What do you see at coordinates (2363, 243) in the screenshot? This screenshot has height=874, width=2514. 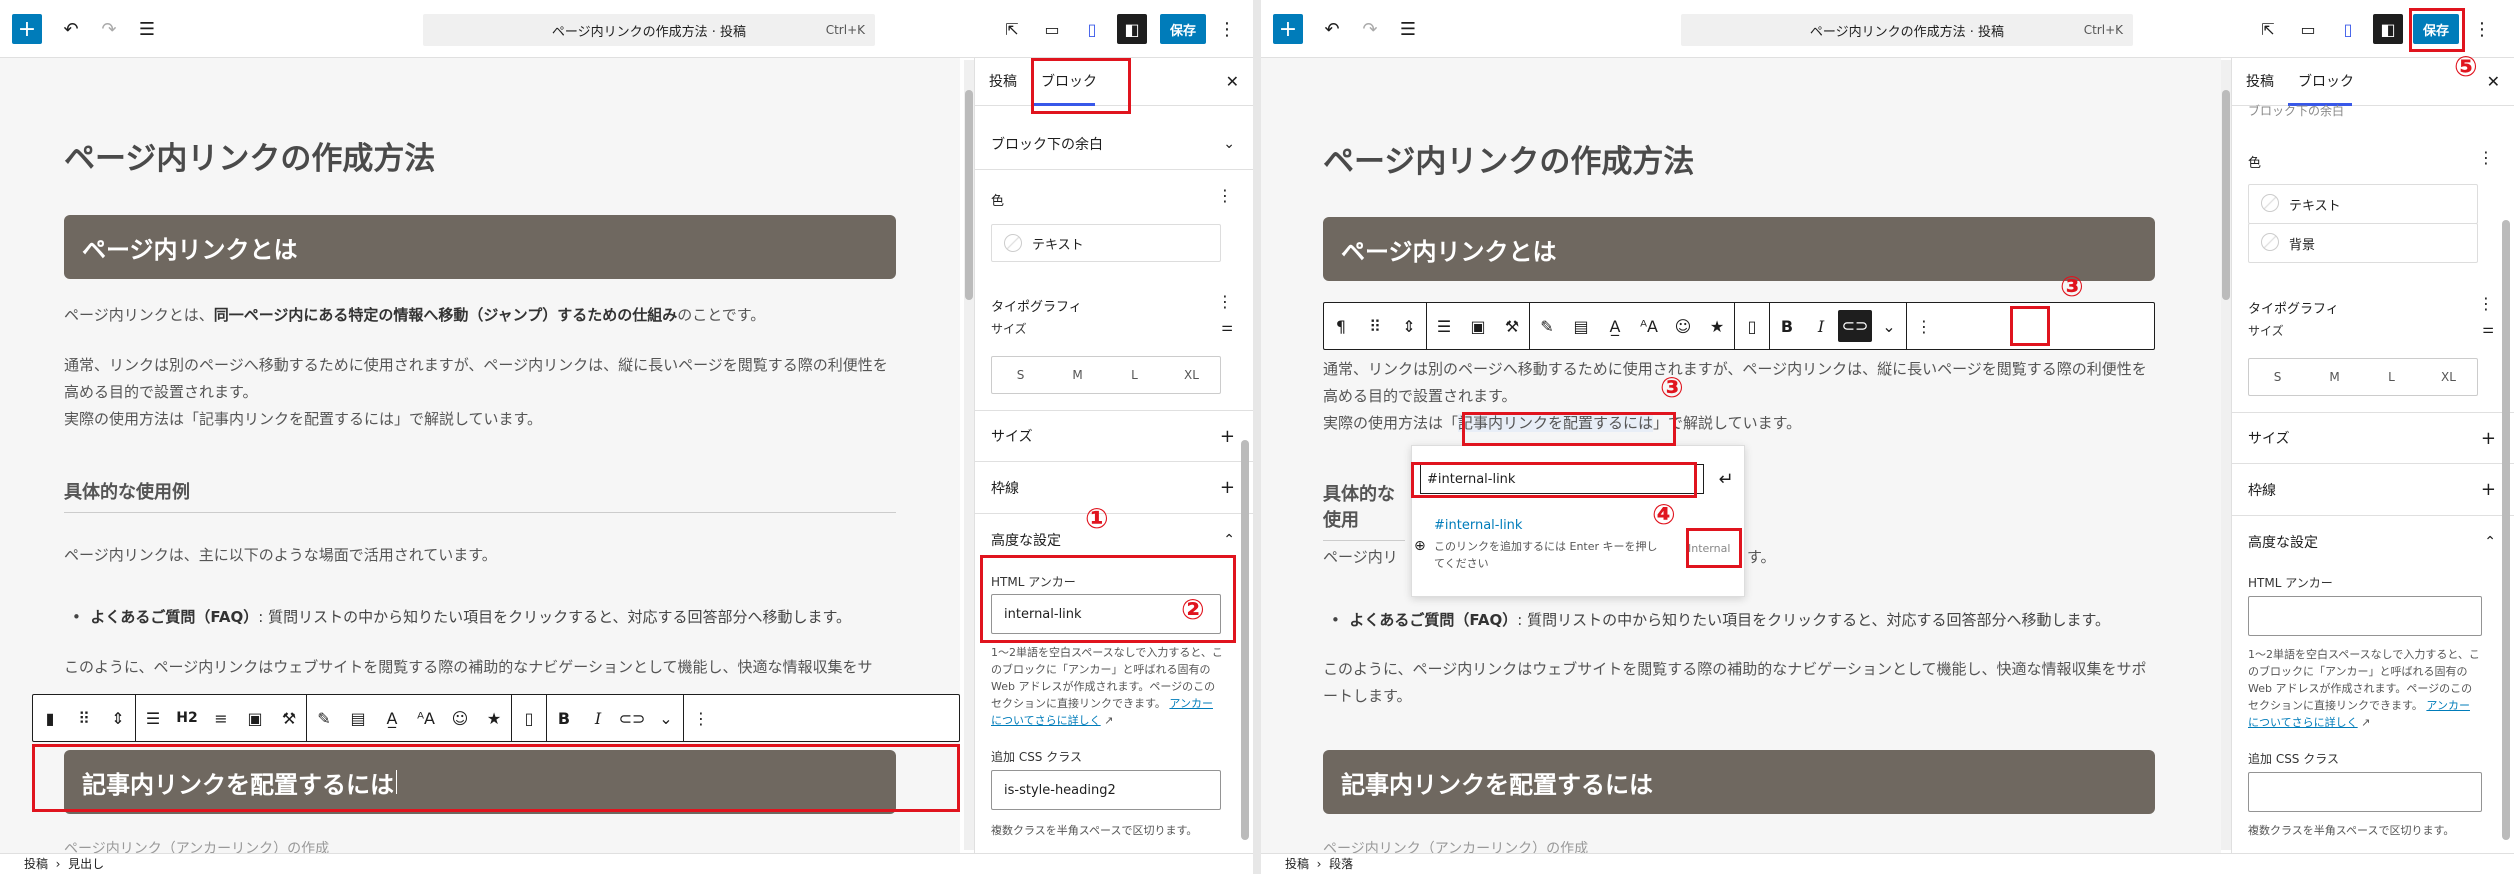 I see `background-color-control: 背景` at bounding box center [2363, 243].